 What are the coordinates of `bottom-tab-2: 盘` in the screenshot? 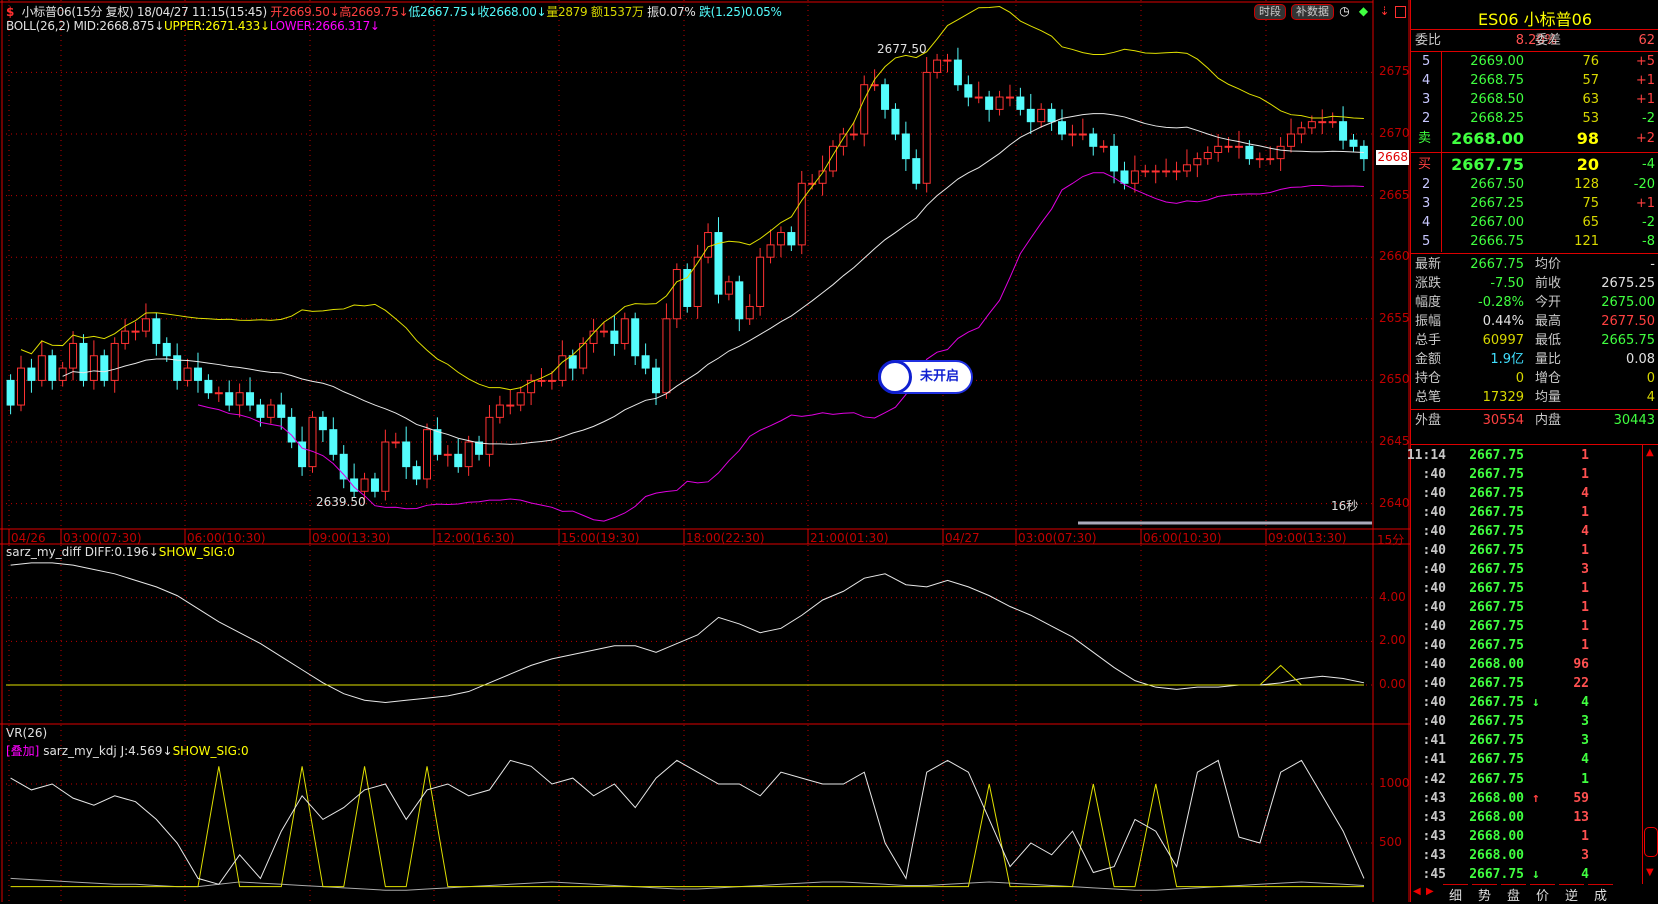 It's located at (1514, 894).